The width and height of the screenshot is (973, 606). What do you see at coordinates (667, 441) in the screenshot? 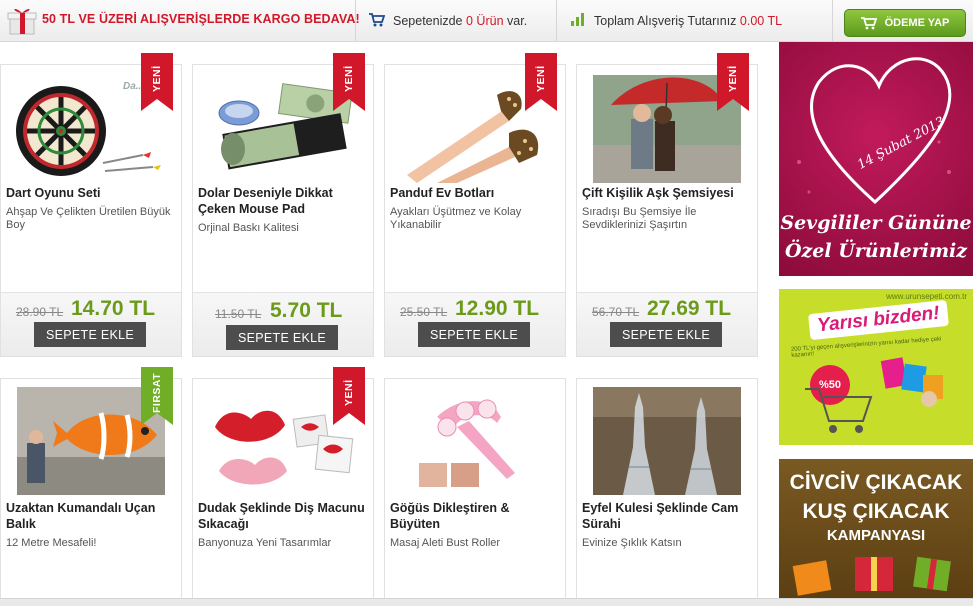
I see `product-image-eiffel-carafe` at bounding box center [667, 441].